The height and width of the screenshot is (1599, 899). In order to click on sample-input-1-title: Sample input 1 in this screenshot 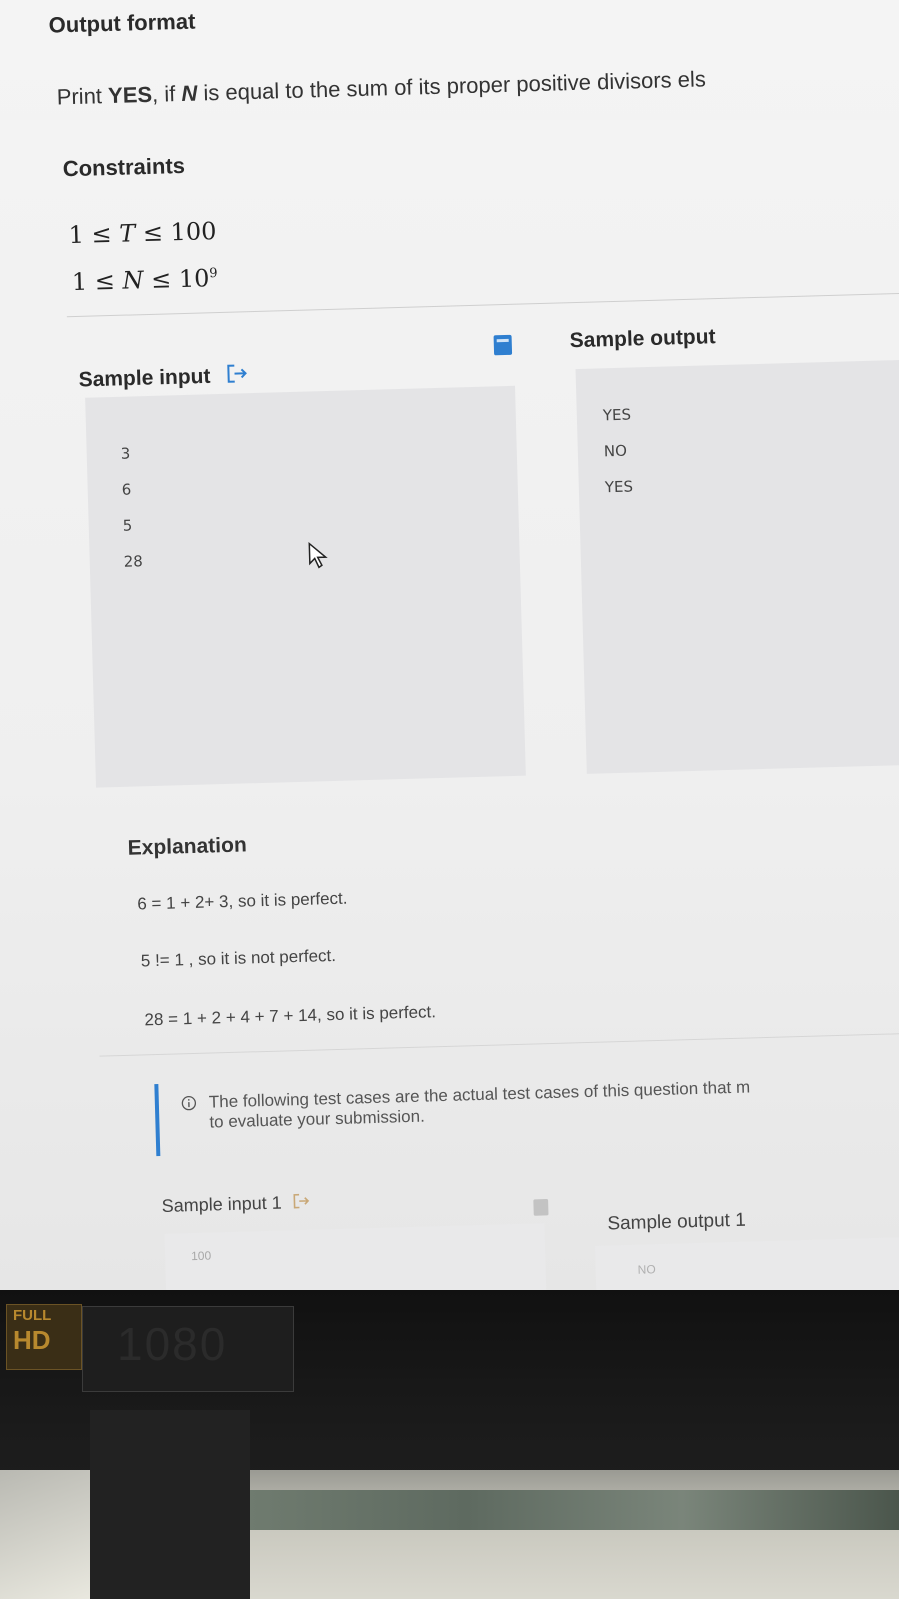, I will do `click(236, 1205)`.